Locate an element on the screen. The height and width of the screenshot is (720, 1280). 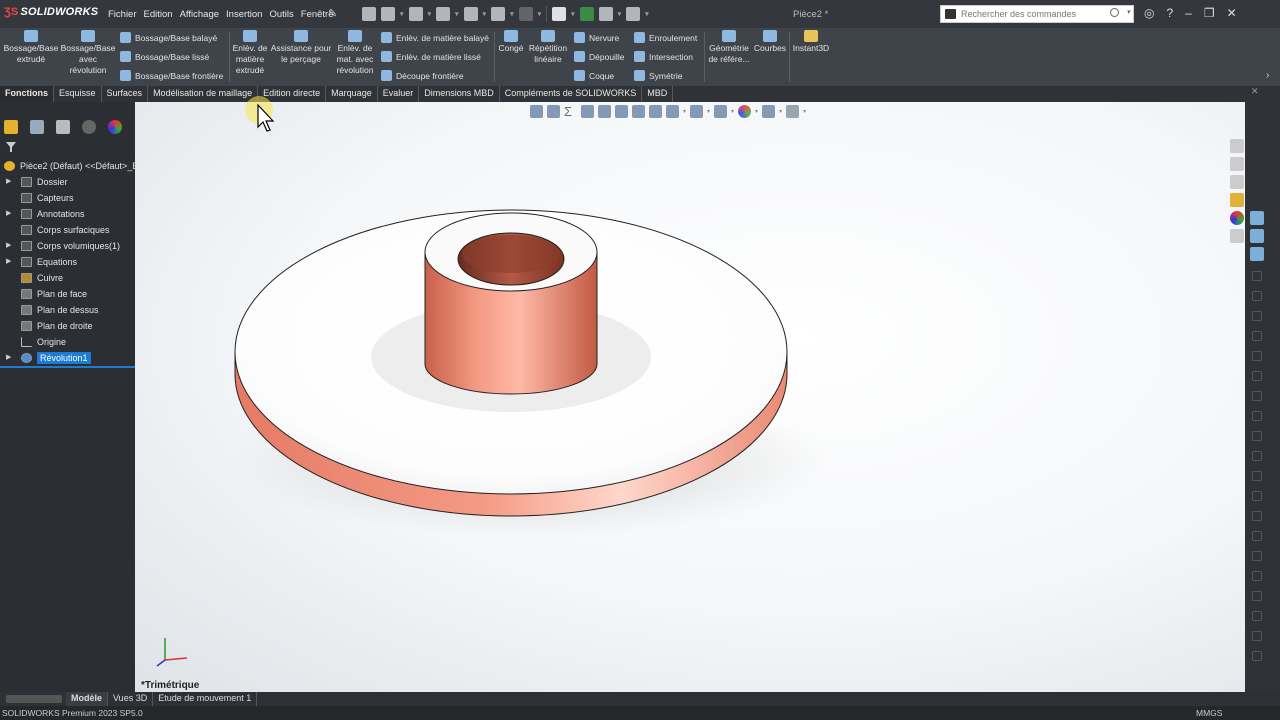
tree-item-dossier: ▶ Dossier is located at coordinates (67, 182).